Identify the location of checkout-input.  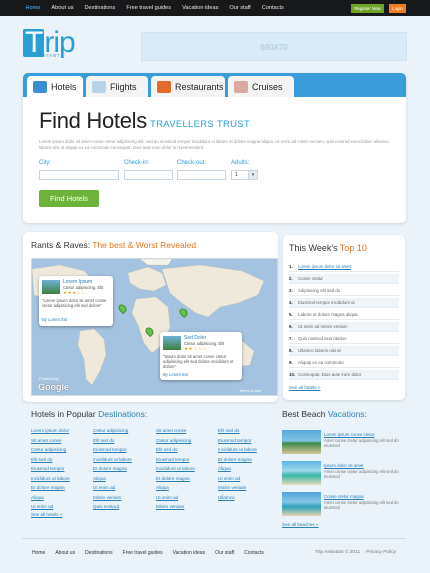
(201, 175).